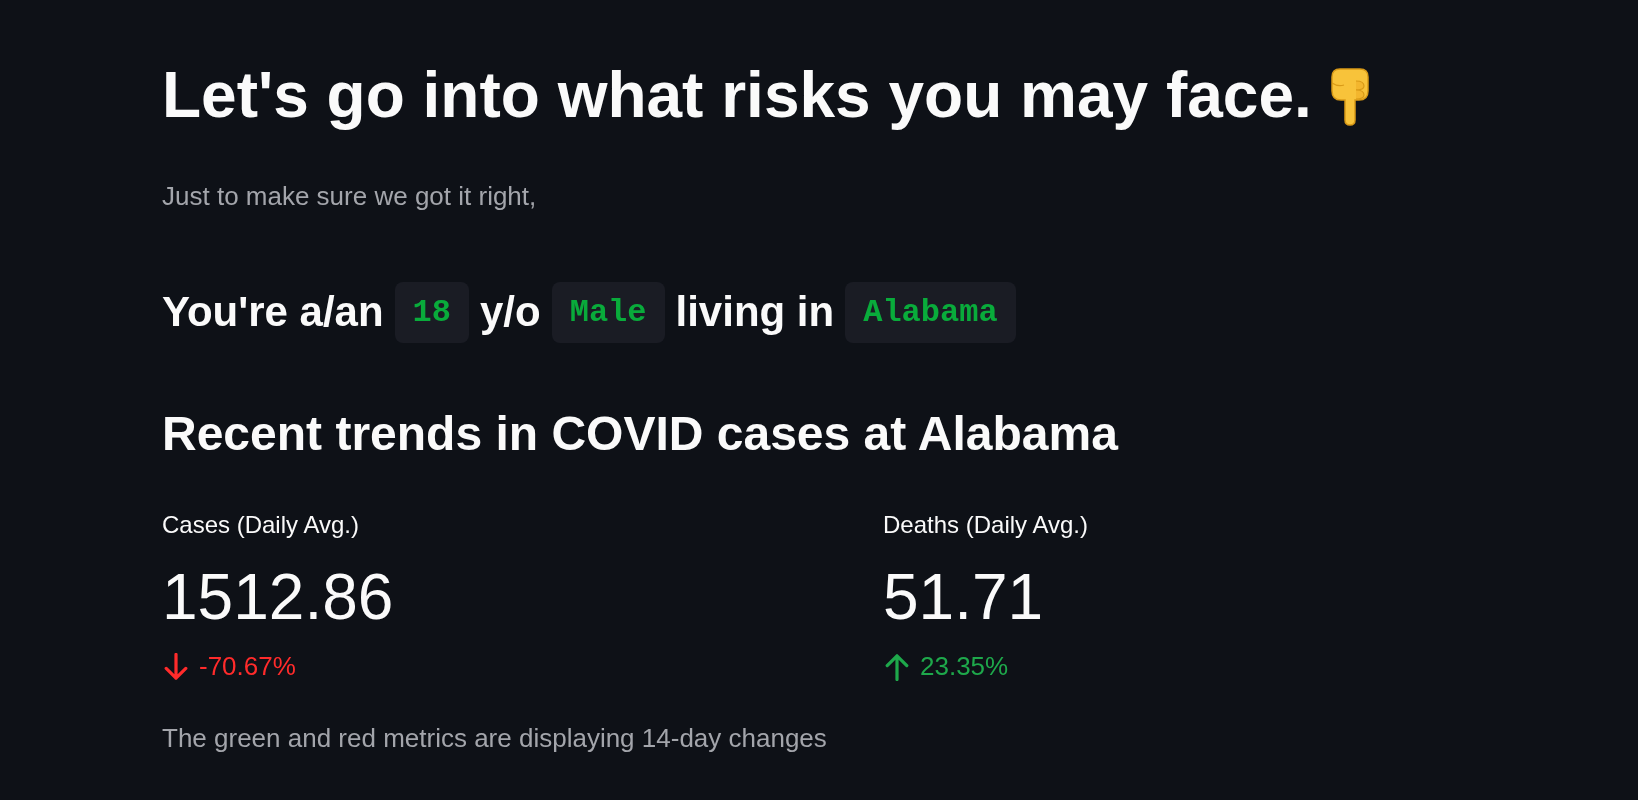 The width and height of the screenshot is (1638, 800). Describe the element at coordinates (640, 433) in the screenshot. I see `section-heading: Recent trends in COVID cases at Alabama` at that location.